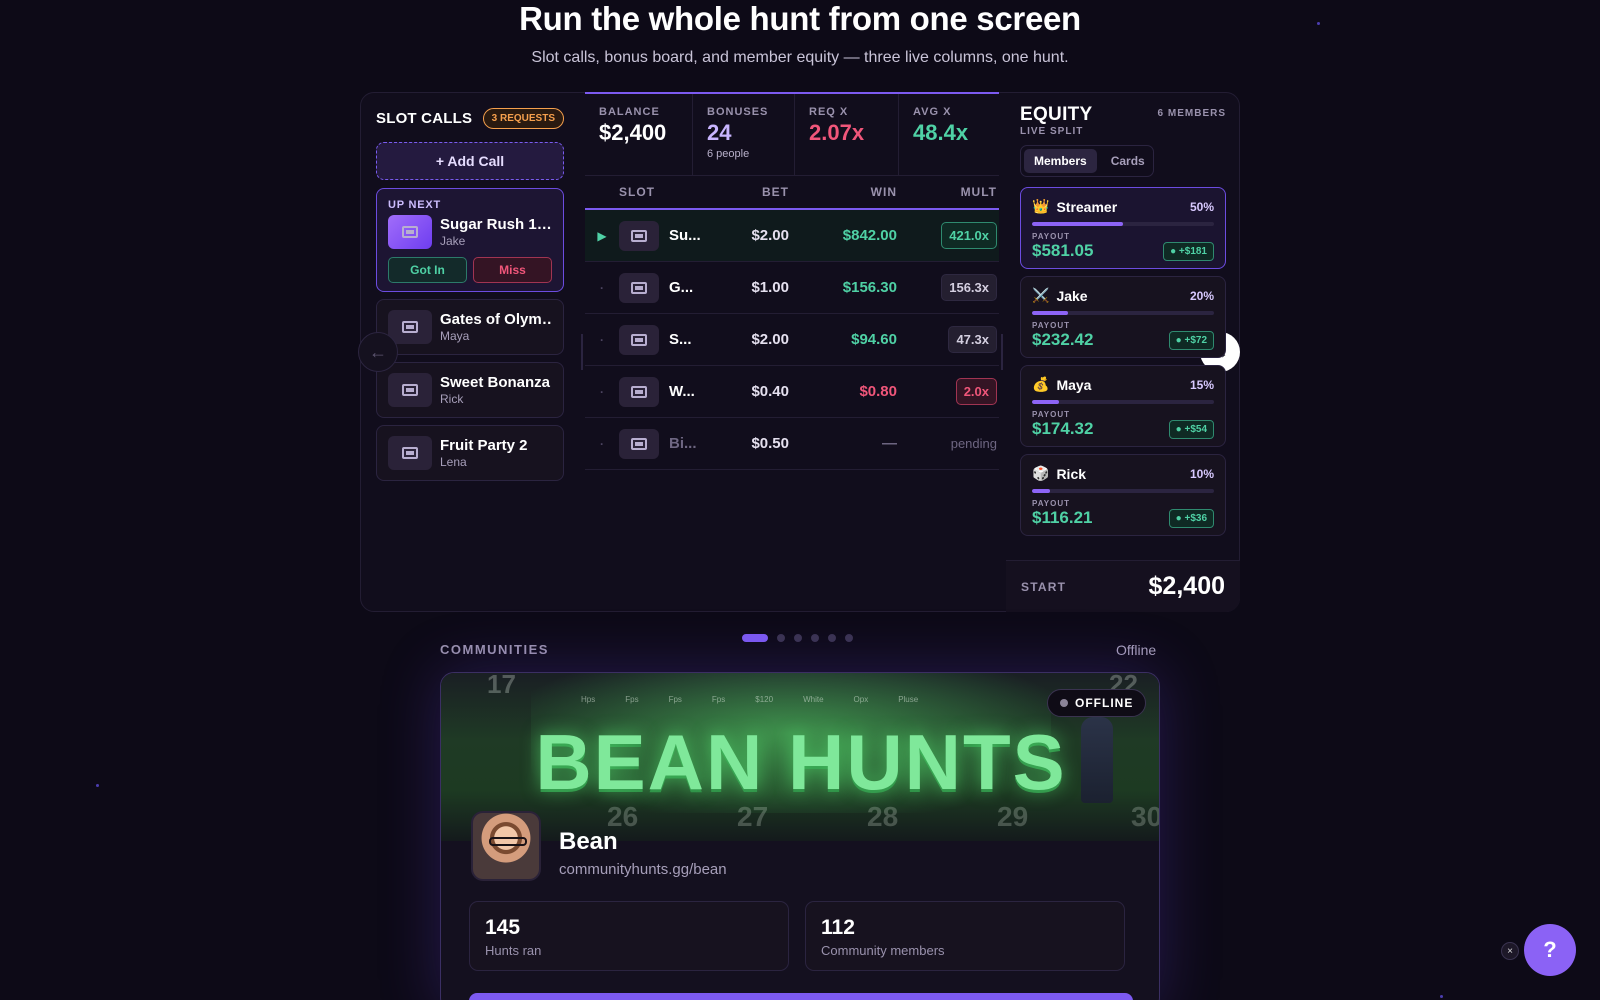 This screenshot has width=1600, height=1000. I want to click on join-community-button, so click(801, 996).